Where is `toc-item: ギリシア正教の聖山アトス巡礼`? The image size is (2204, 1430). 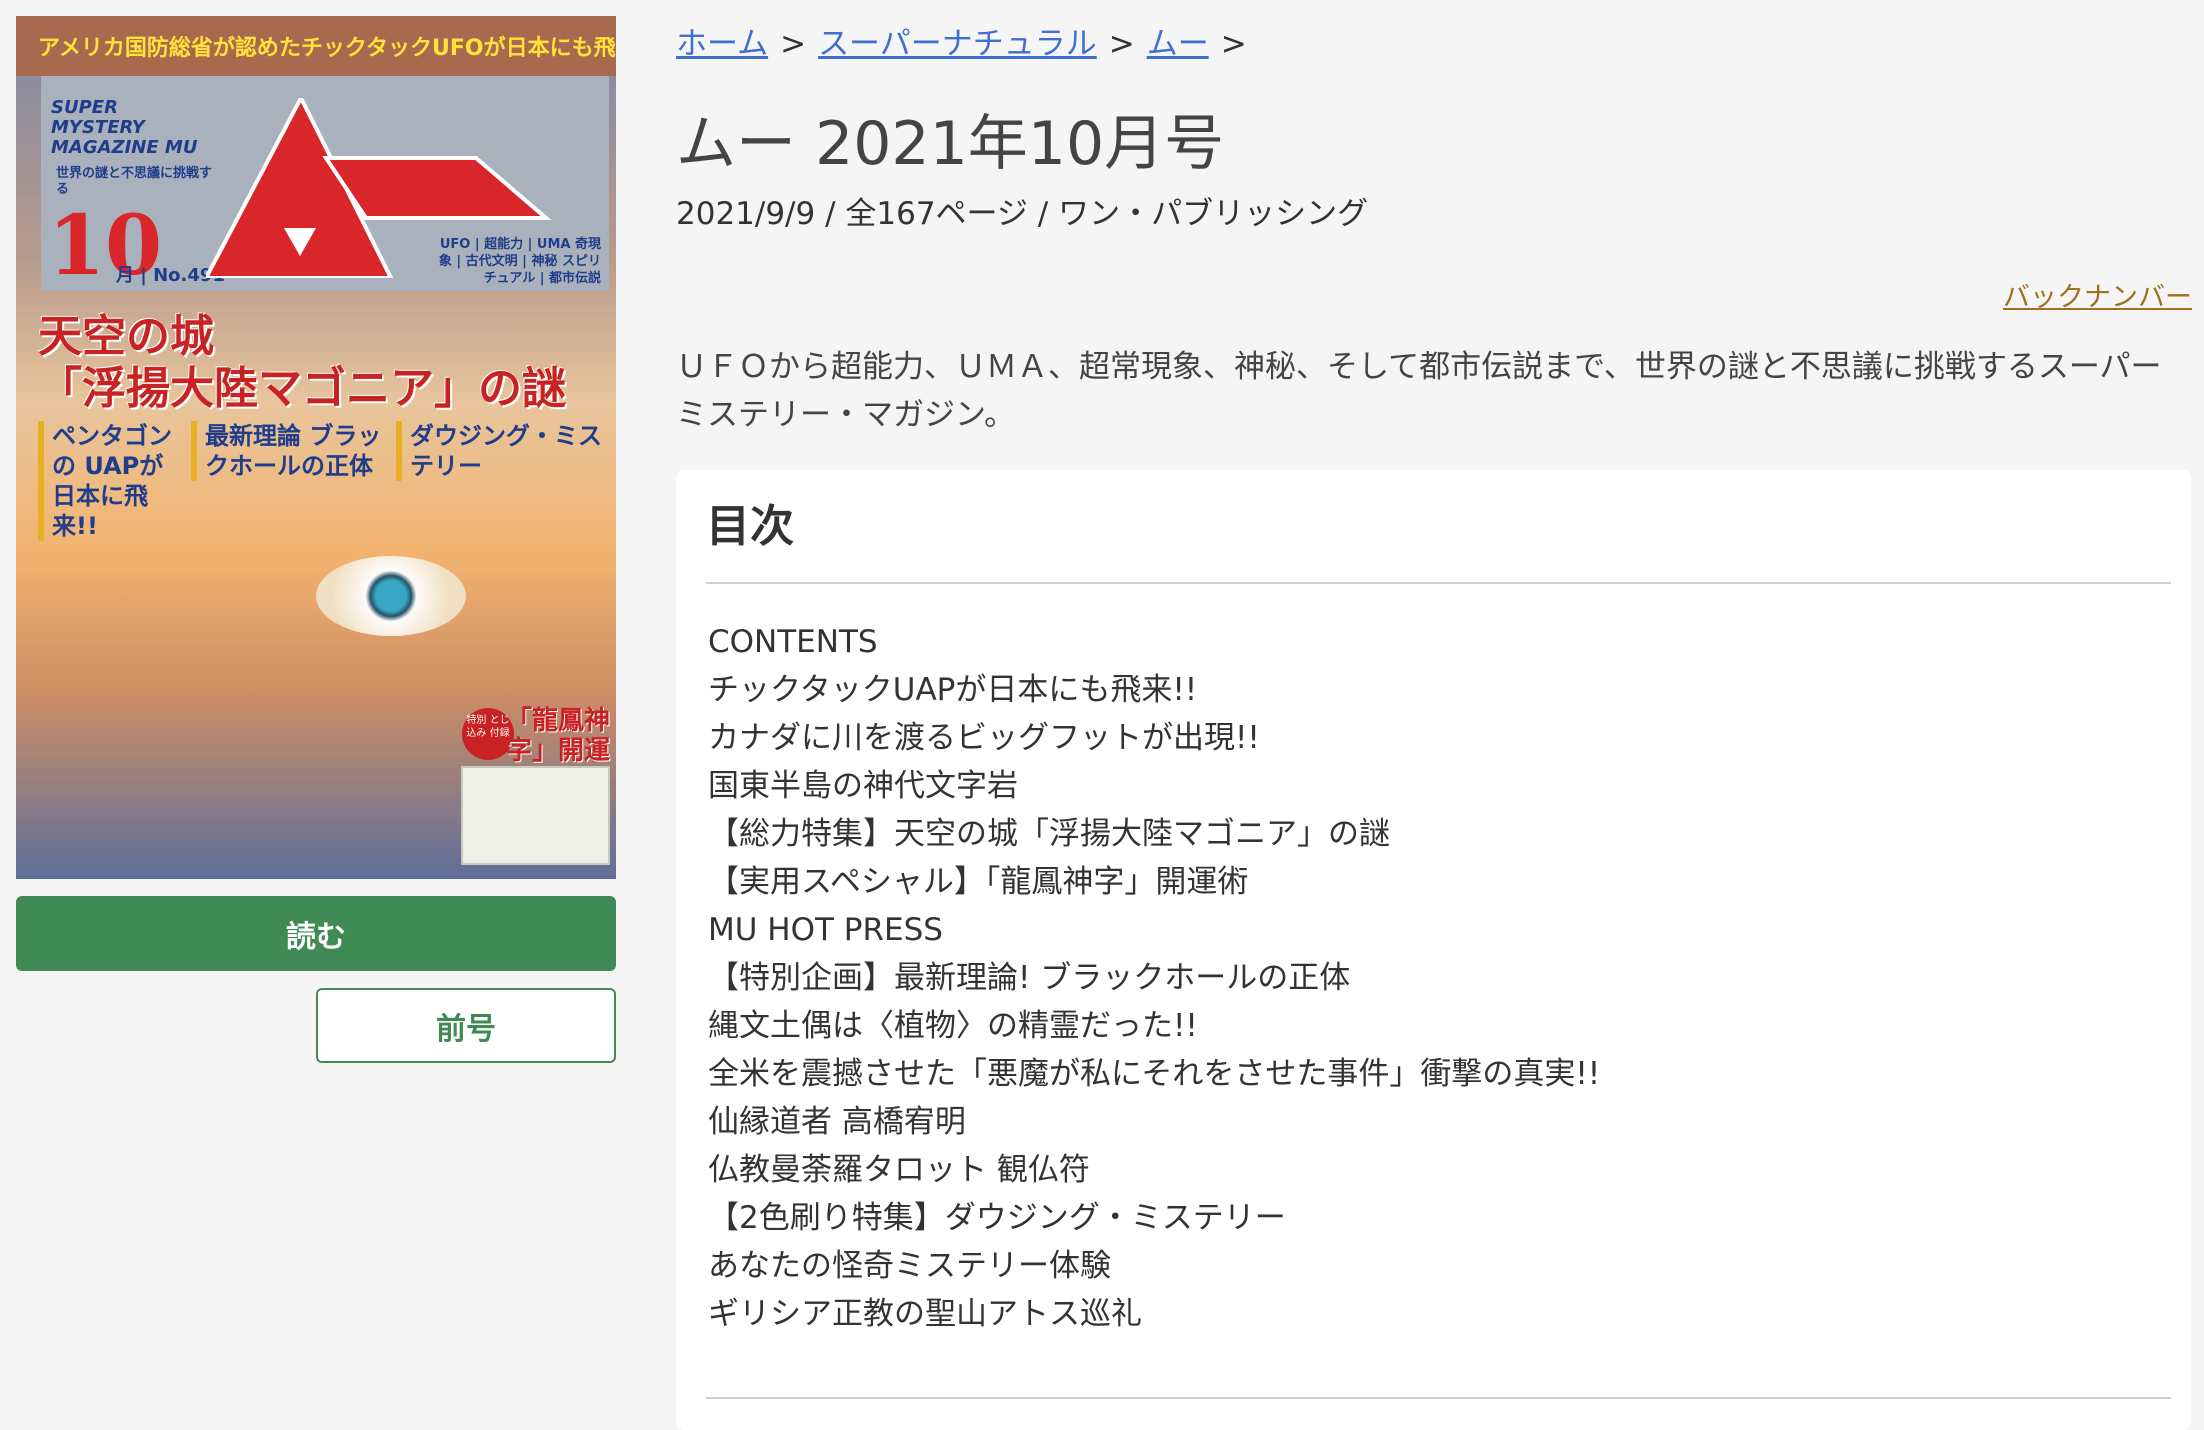
toc-item: ギリシア正教の聖山アトス巡礼 is located at coordinates (925, 1314).